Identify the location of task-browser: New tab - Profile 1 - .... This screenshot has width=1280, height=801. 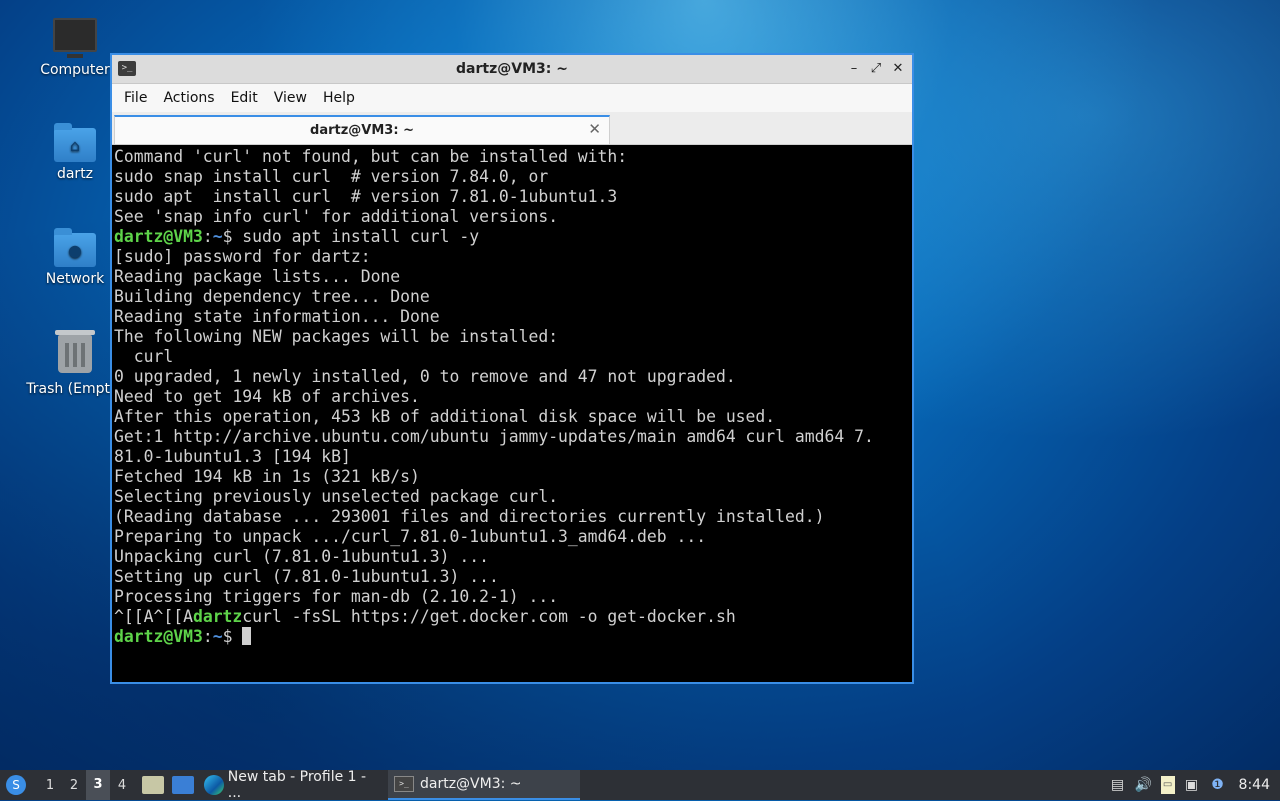
(293, 785).